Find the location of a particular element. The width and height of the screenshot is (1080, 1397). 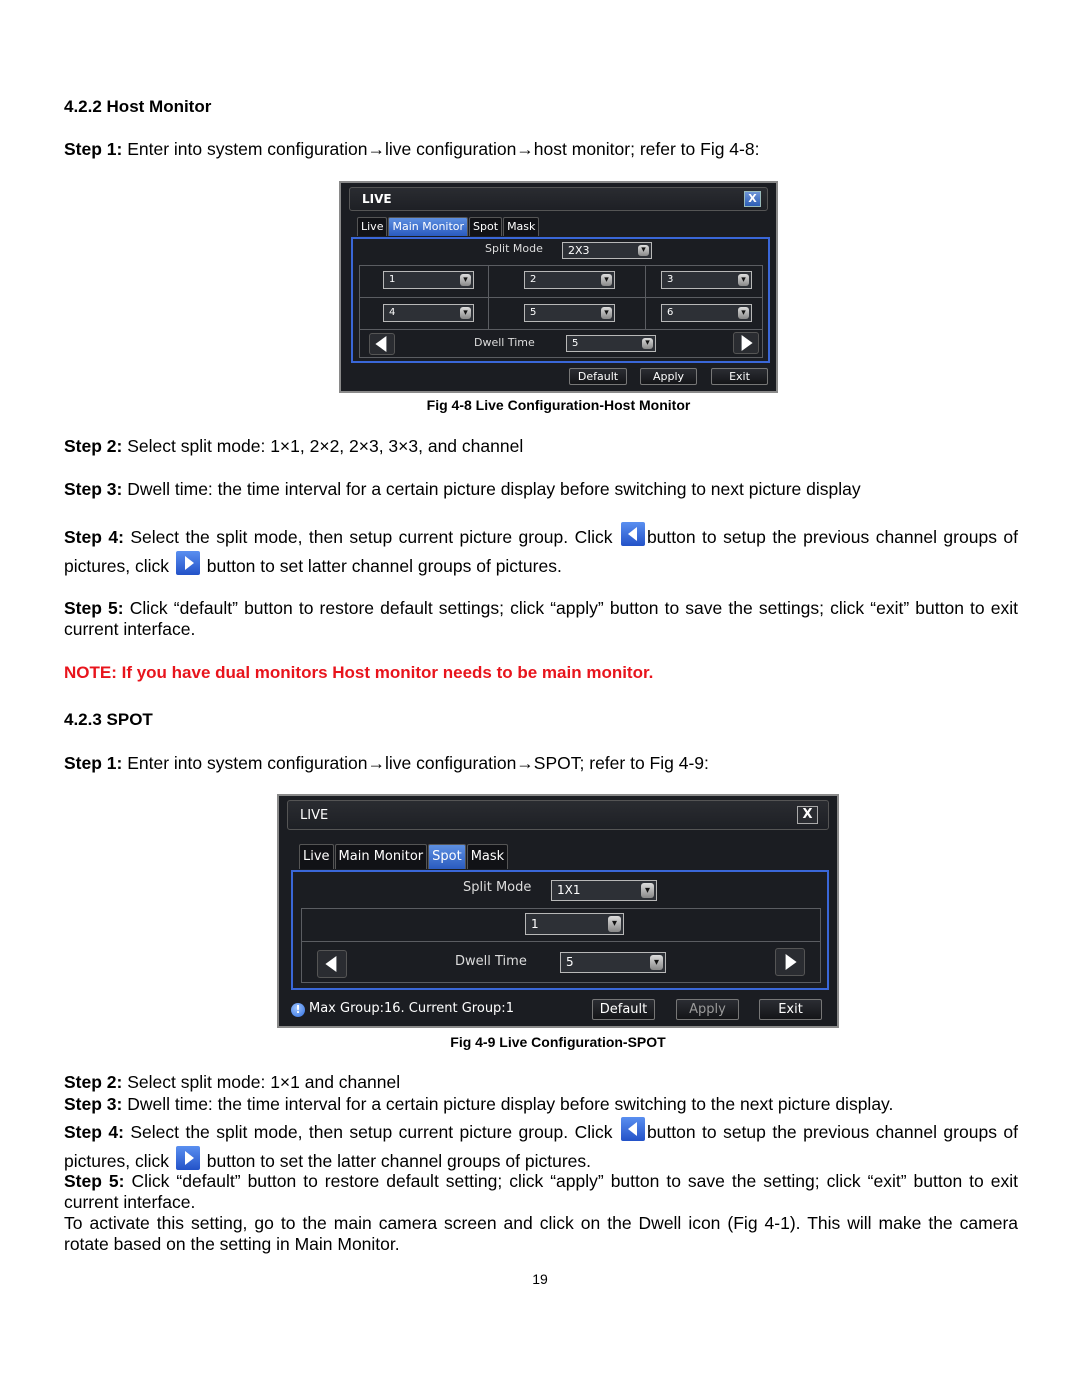

split-mode-select: 1X1 ▾ is located at coordinates (604, 890).